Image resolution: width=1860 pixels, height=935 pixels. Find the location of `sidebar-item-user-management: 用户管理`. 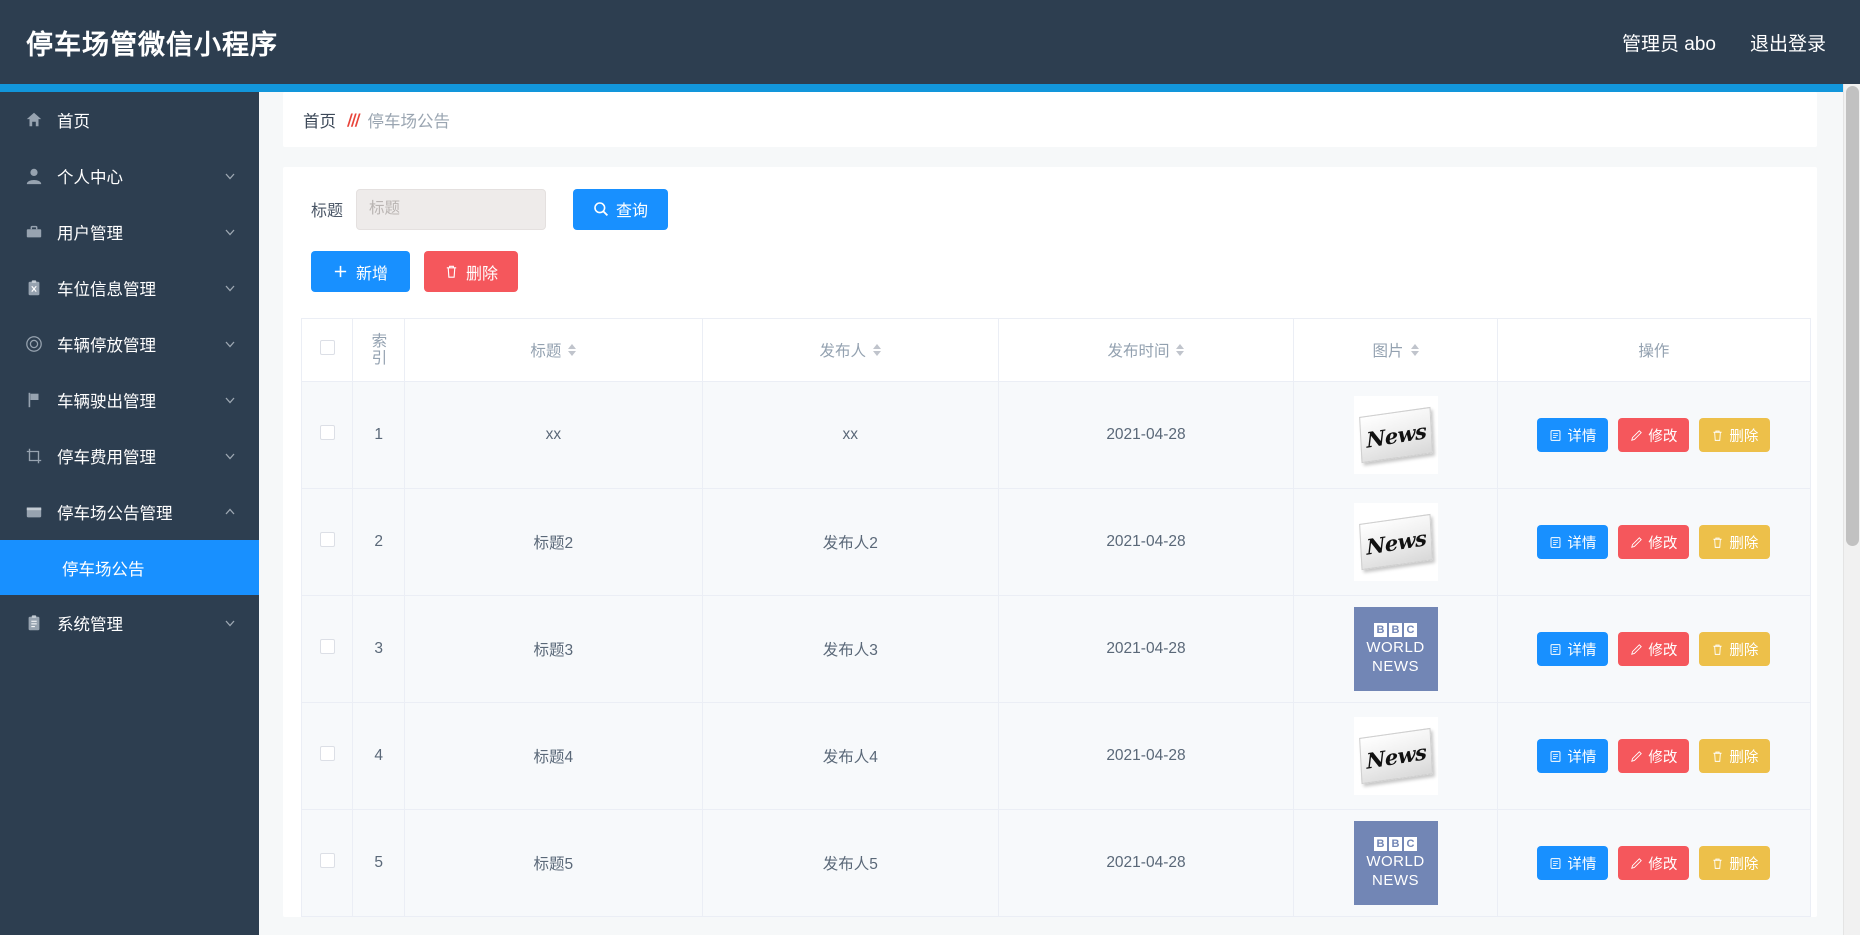

sidebar-item-user-management: 用户管理 is located at coordinates (129, 232).